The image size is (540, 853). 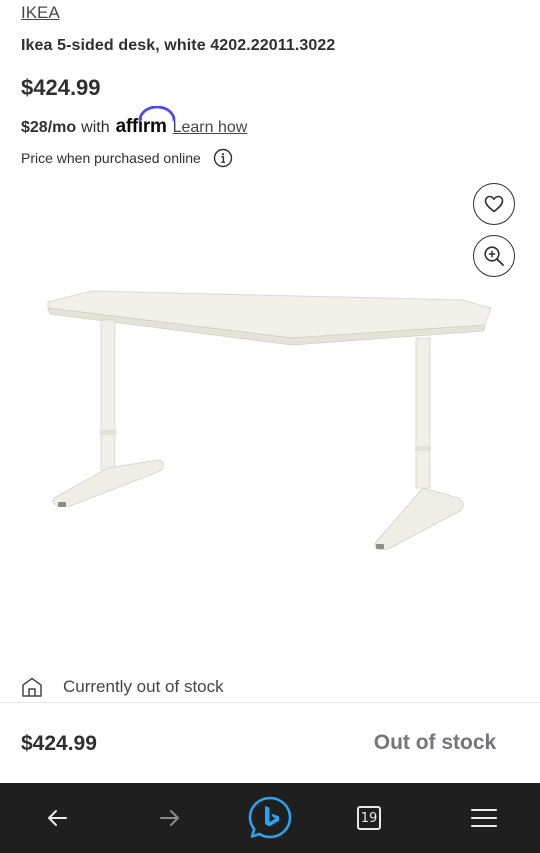 I want to click on affirm-arc-icon, so click(x=156, y=114).